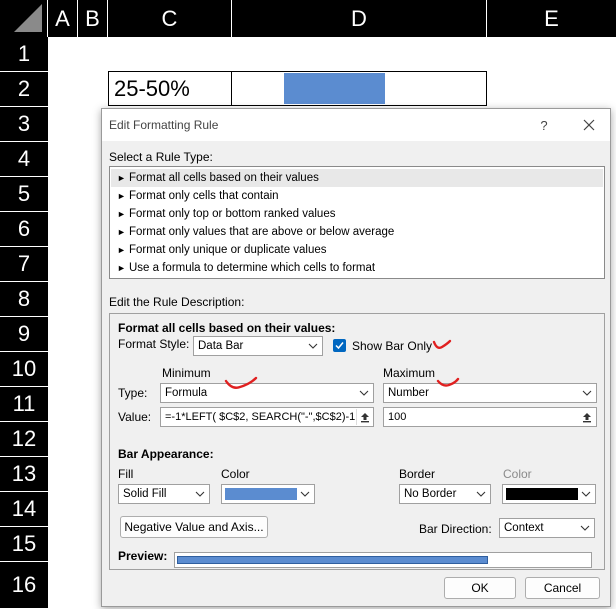 The width and height of the screenshot is (616, 609). What do you see at coordinates (228, 250) in the screenshot?
I see `rule-type-label: Format only unique or duplicate values` at bounding box center [228, 250].